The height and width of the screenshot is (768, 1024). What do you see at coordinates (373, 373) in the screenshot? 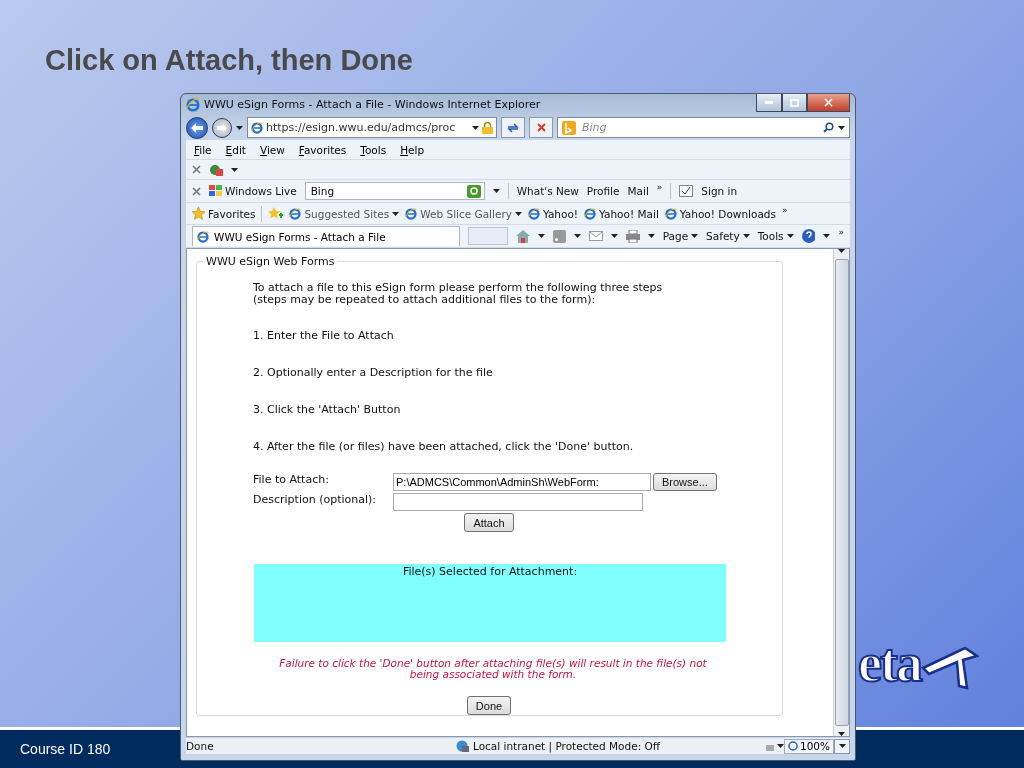
I see `step-text: 2. Optionally enter a Description for the file` at bounding box center [373, 373].